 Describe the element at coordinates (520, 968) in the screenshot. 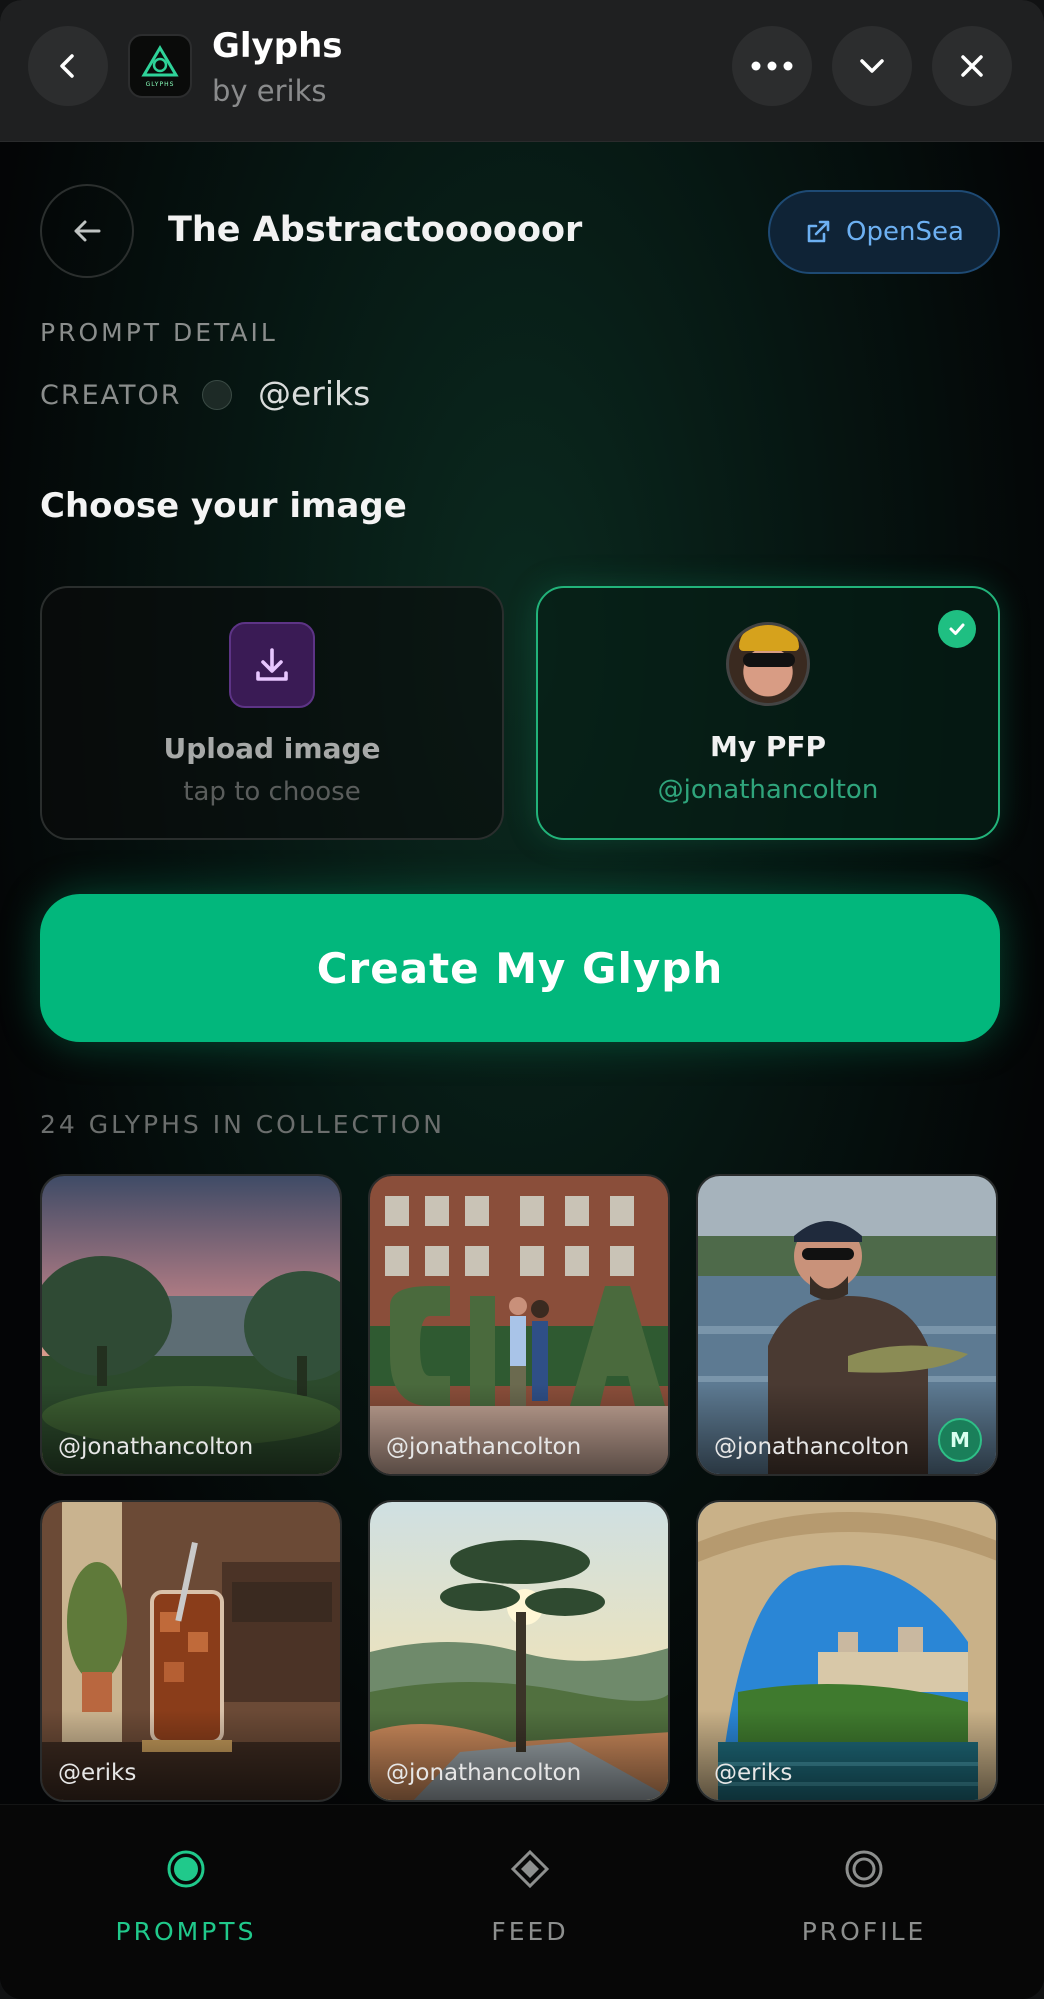

I see `create-glyph-button: Create My Glyph` at that location.